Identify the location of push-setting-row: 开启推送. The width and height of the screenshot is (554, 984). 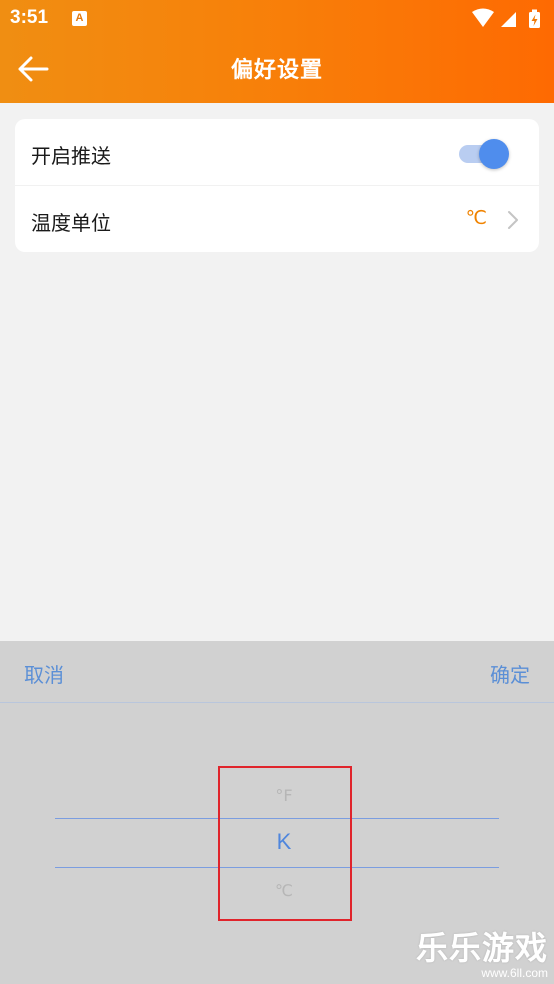
(277, 152).